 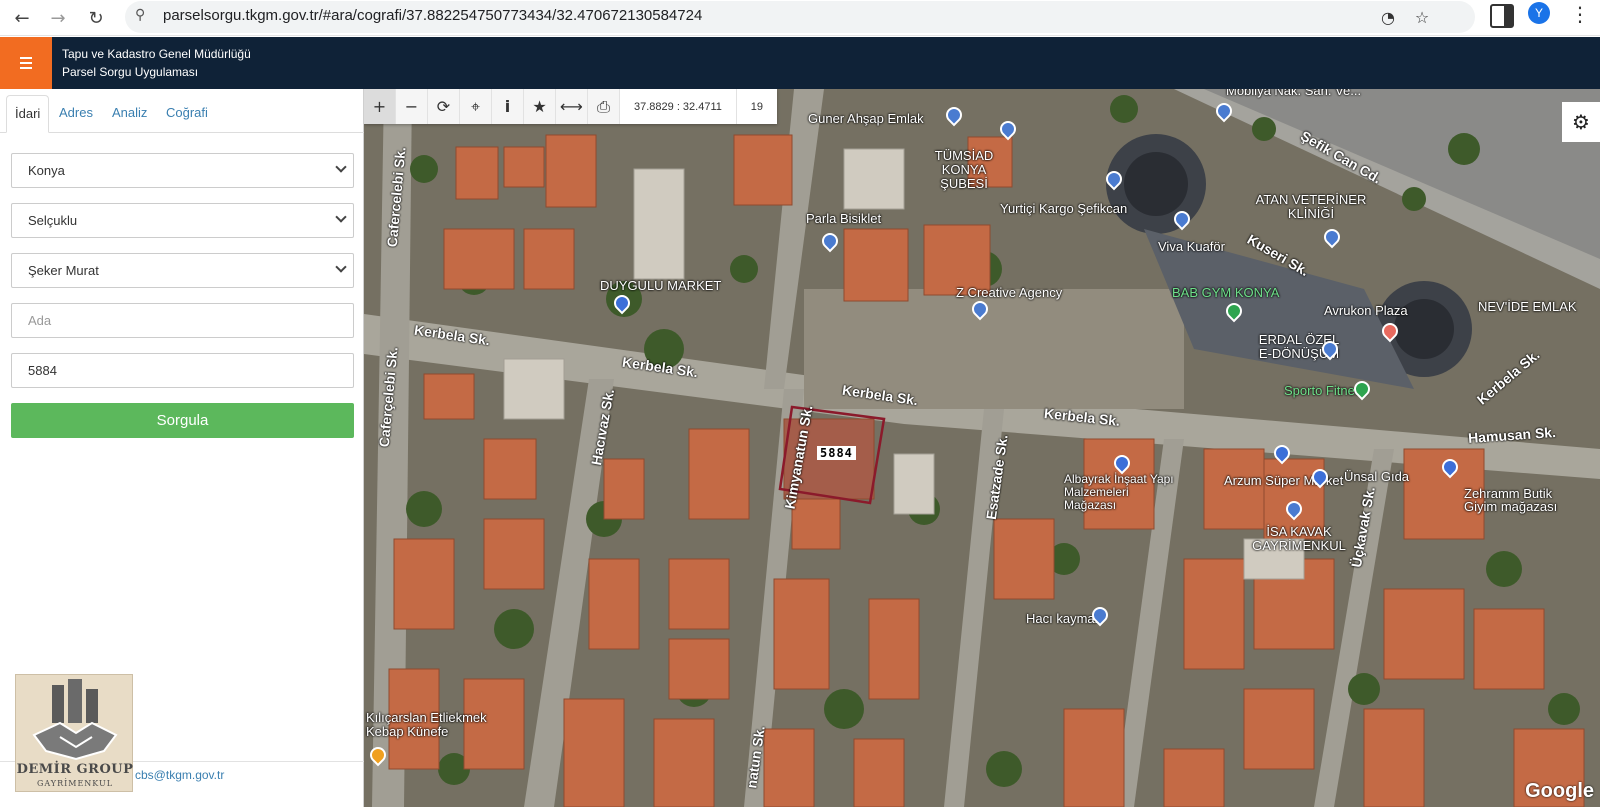 What do you see at coordinates (1581, 122) in the screenshot?
I see `settings-gear-icon: ⚙` at bounding box center [1581, 122].